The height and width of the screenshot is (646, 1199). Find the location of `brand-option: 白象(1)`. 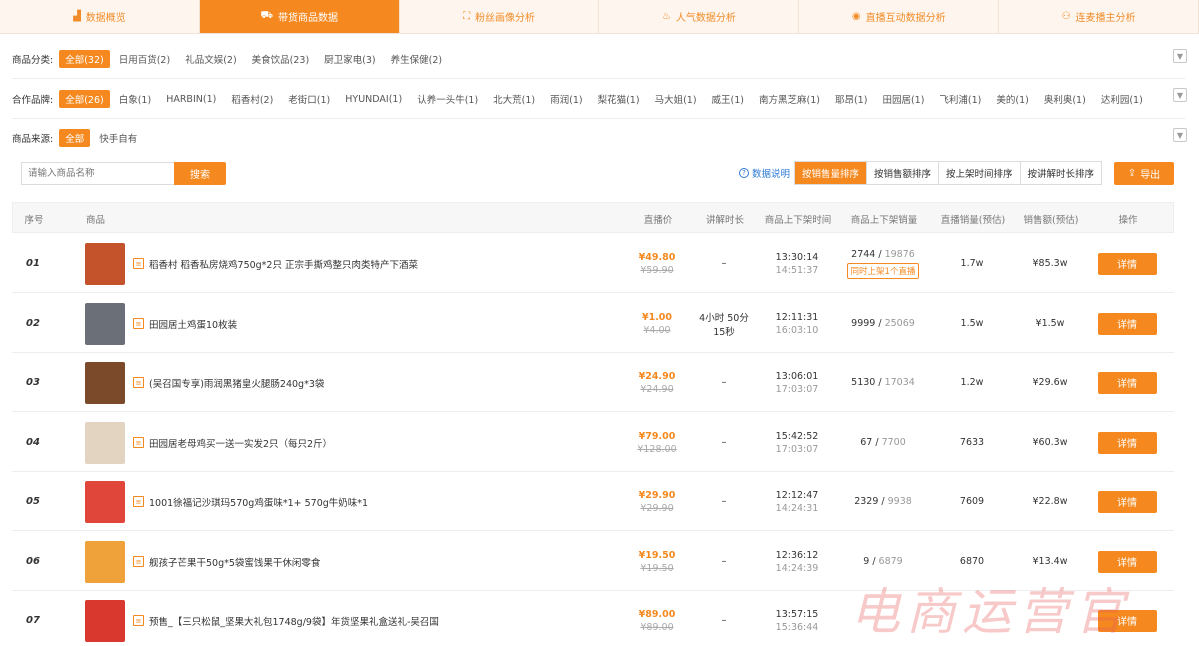

brand-option: 白象(1) is located at coordinates (135, 99).